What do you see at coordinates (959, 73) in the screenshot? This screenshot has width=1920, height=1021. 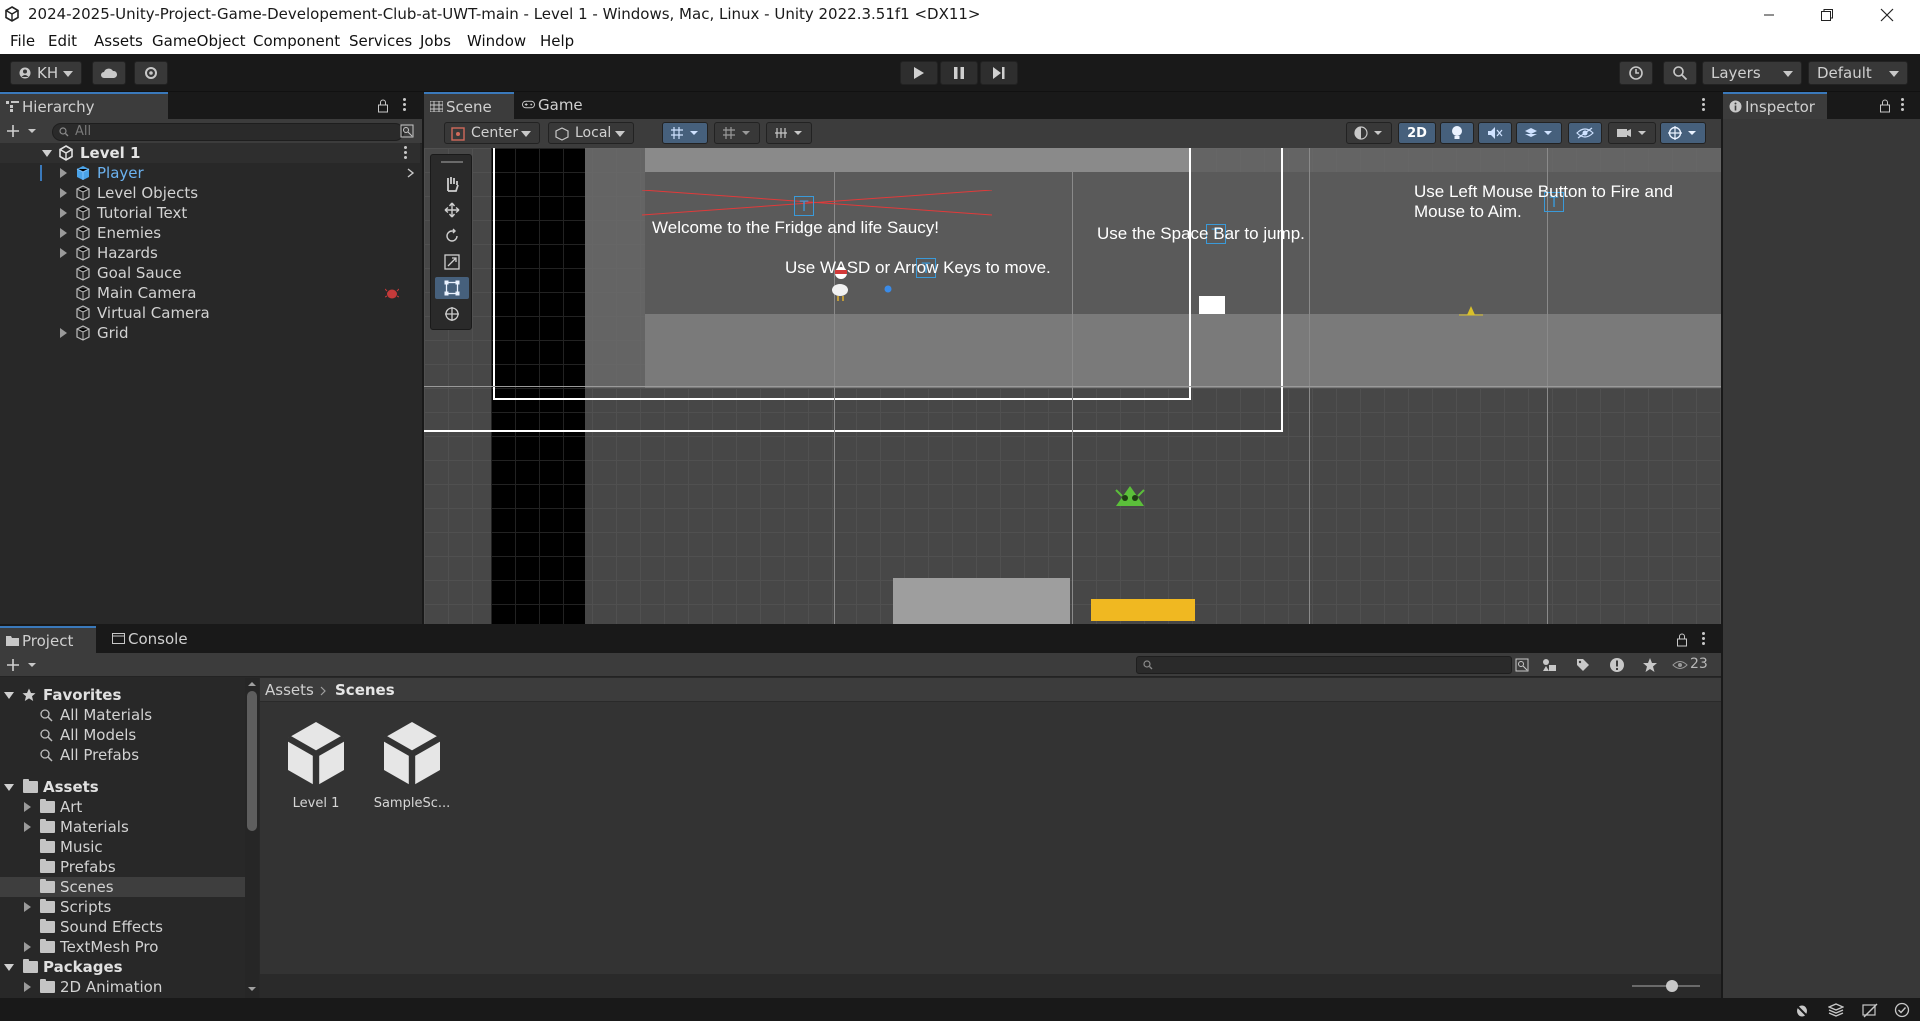 I see `pause-button` at bounding box center [959, 73].